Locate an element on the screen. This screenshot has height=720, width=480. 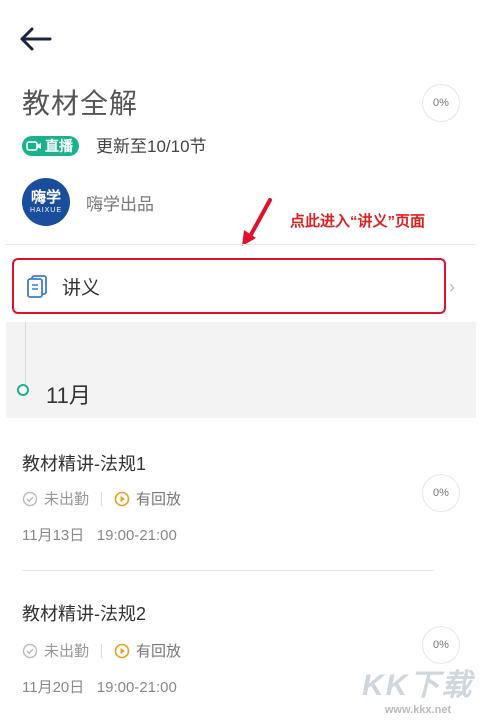
handout-entry: 讲义 is located at coordinates (229, 286).